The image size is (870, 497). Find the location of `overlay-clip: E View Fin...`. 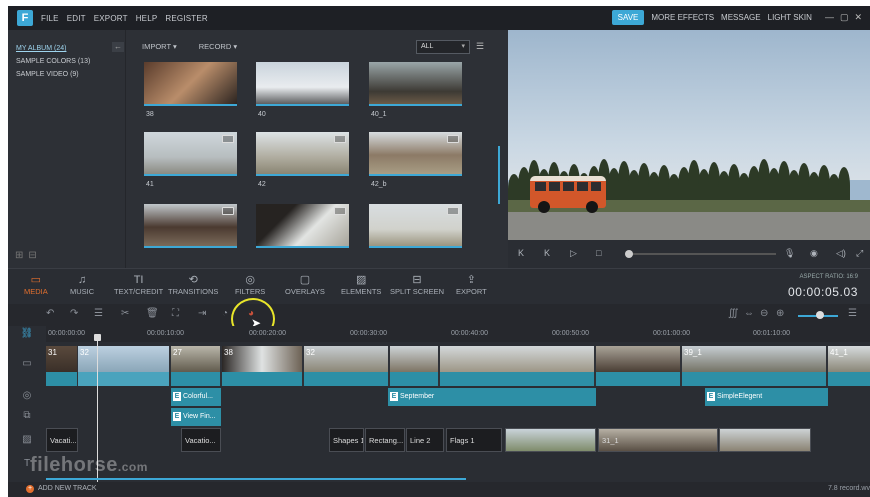

overlay-clip: E View Fin... is located at coordinates (196, 417).